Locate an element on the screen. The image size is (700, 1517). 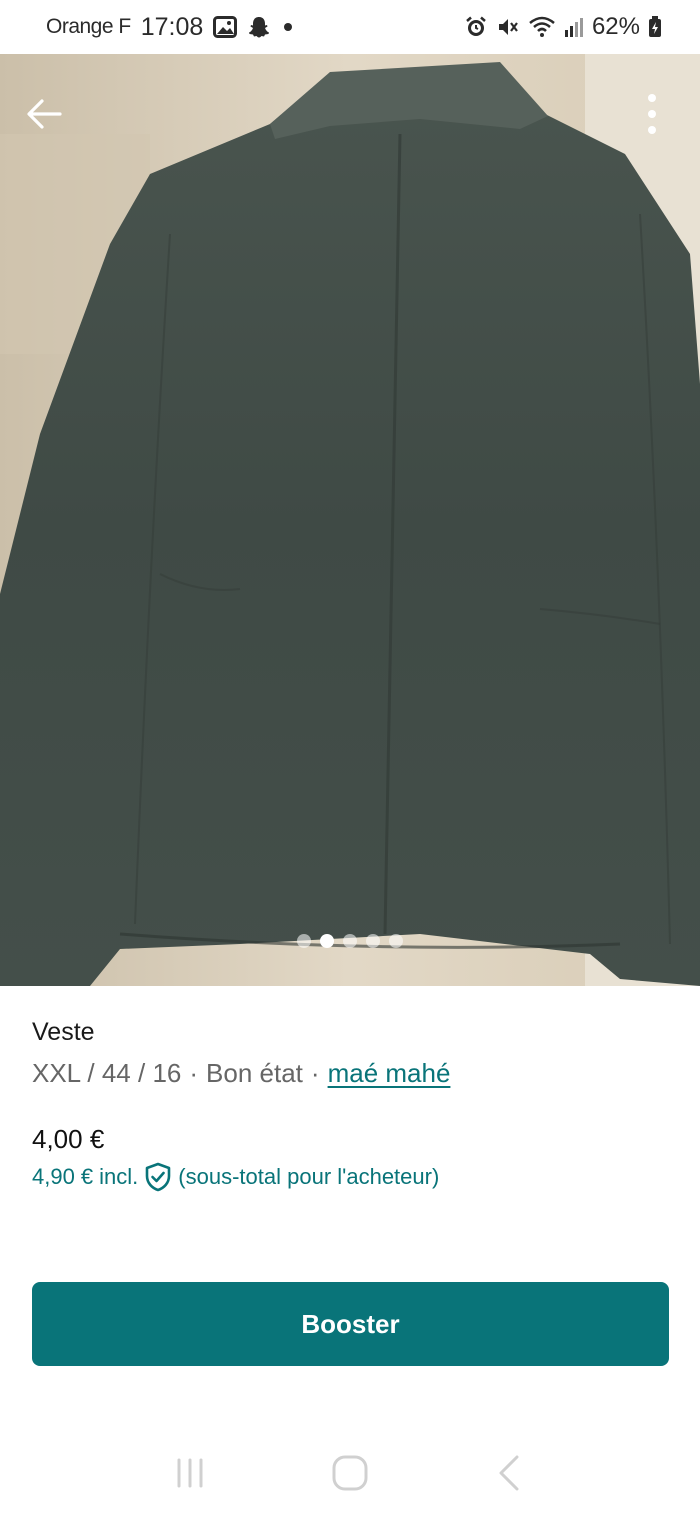
listing-title: Veste is located at coordinates (63, 1032).